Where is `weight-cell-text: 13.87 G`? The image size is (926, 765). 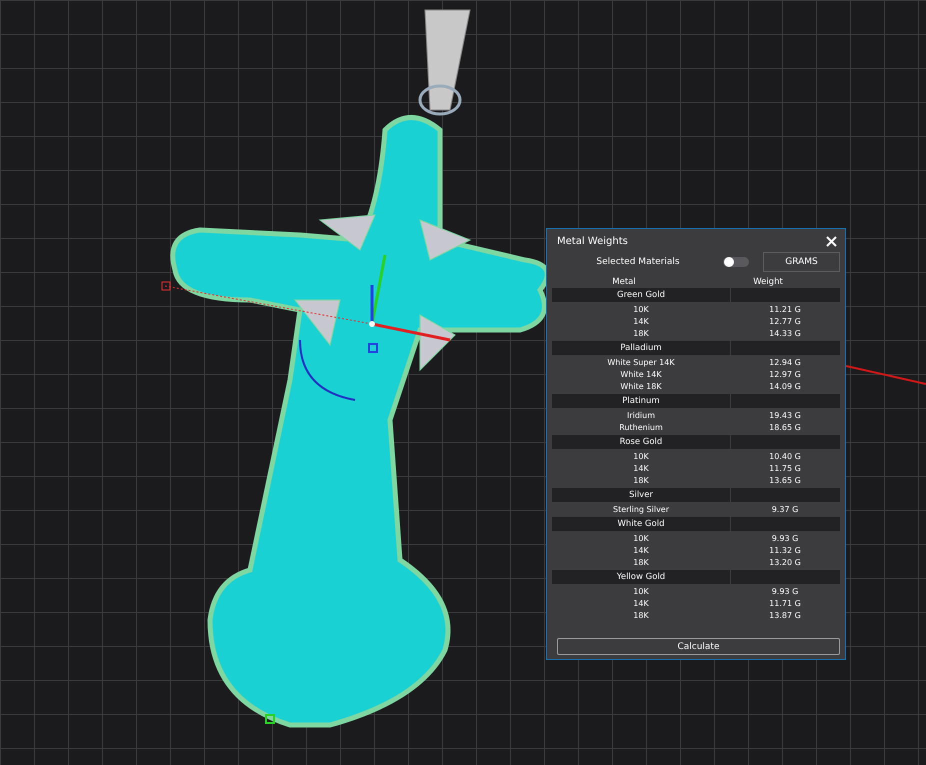 weight-cell-text: 13.87 G is located at coordinates (785, 616).